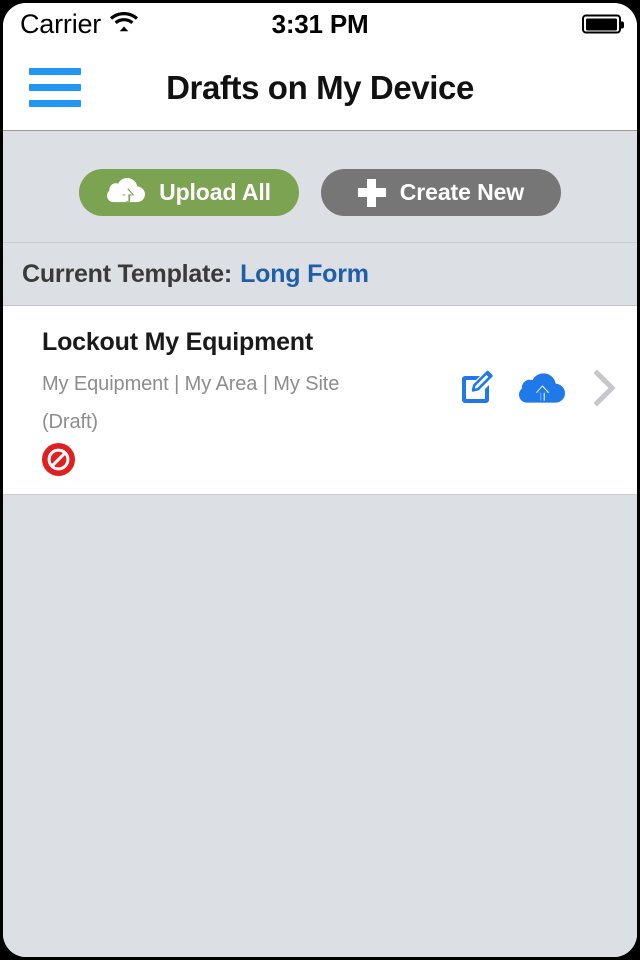 This screenshot has height=960, width=640. Describe the element at coordinates (605, 390) in the screenshot. I see `chevron-right-icon` at that location.